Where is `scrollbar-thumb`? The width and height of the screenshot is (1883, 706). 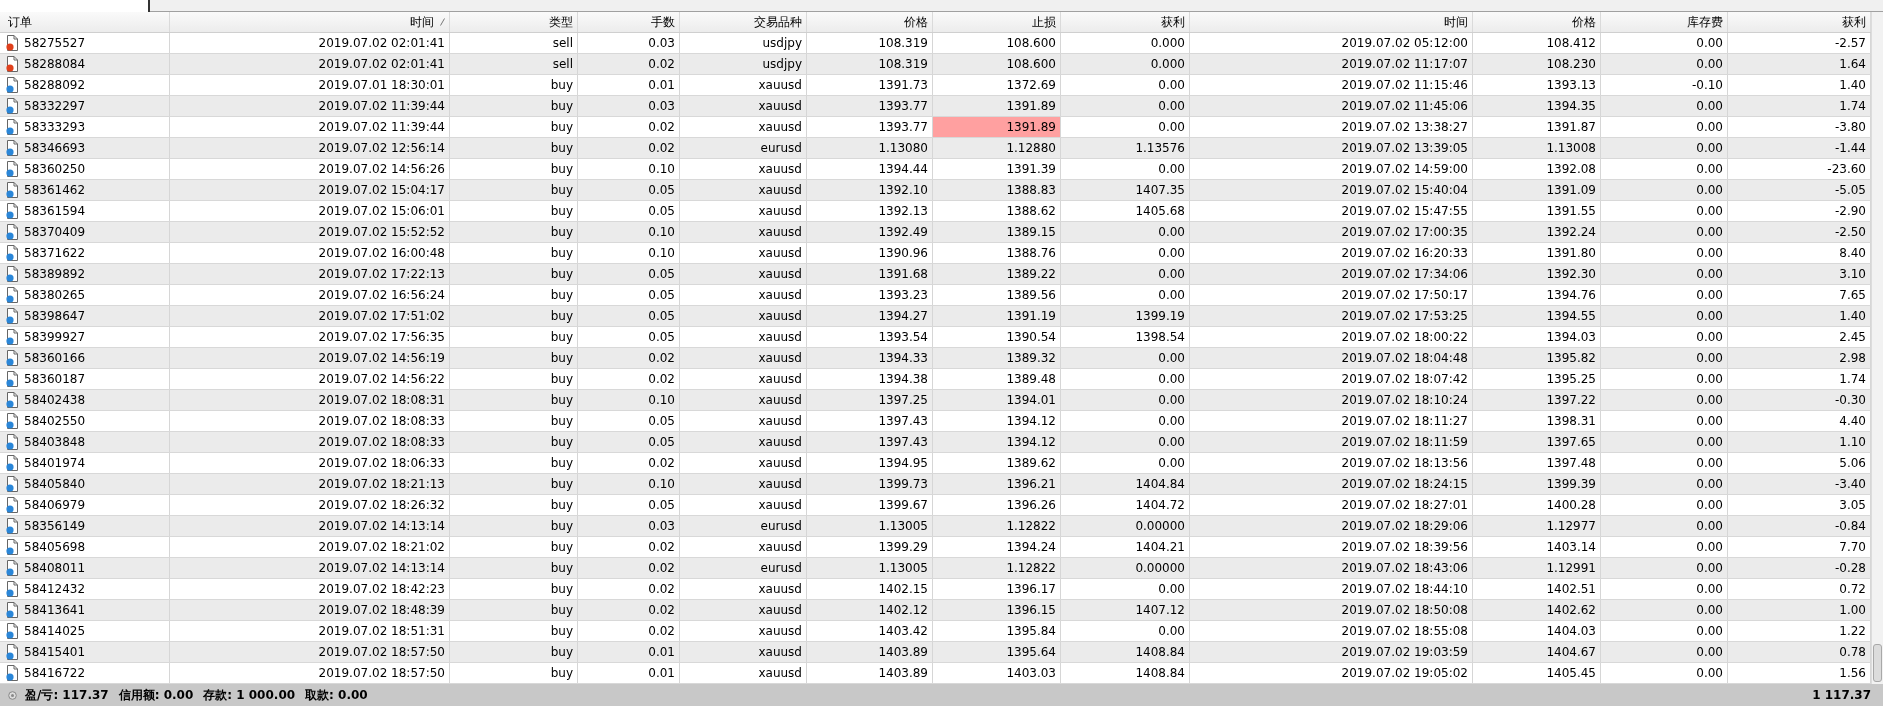
scrollbar-thumb is located at coordinates (1877, 663).